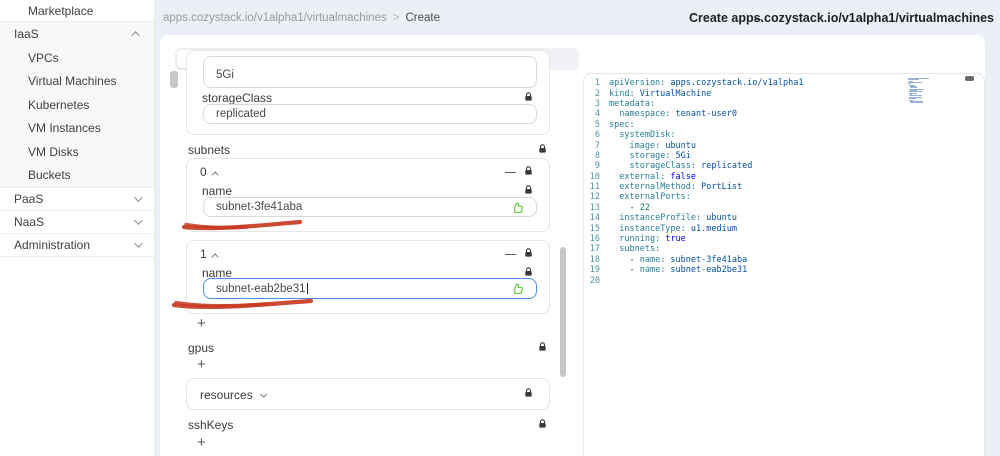 Image resolution: width=1000 pixels, height=456 pixels. I want to click on sidebar-item-kubernetes: Kubernetes, so click(77, 105).